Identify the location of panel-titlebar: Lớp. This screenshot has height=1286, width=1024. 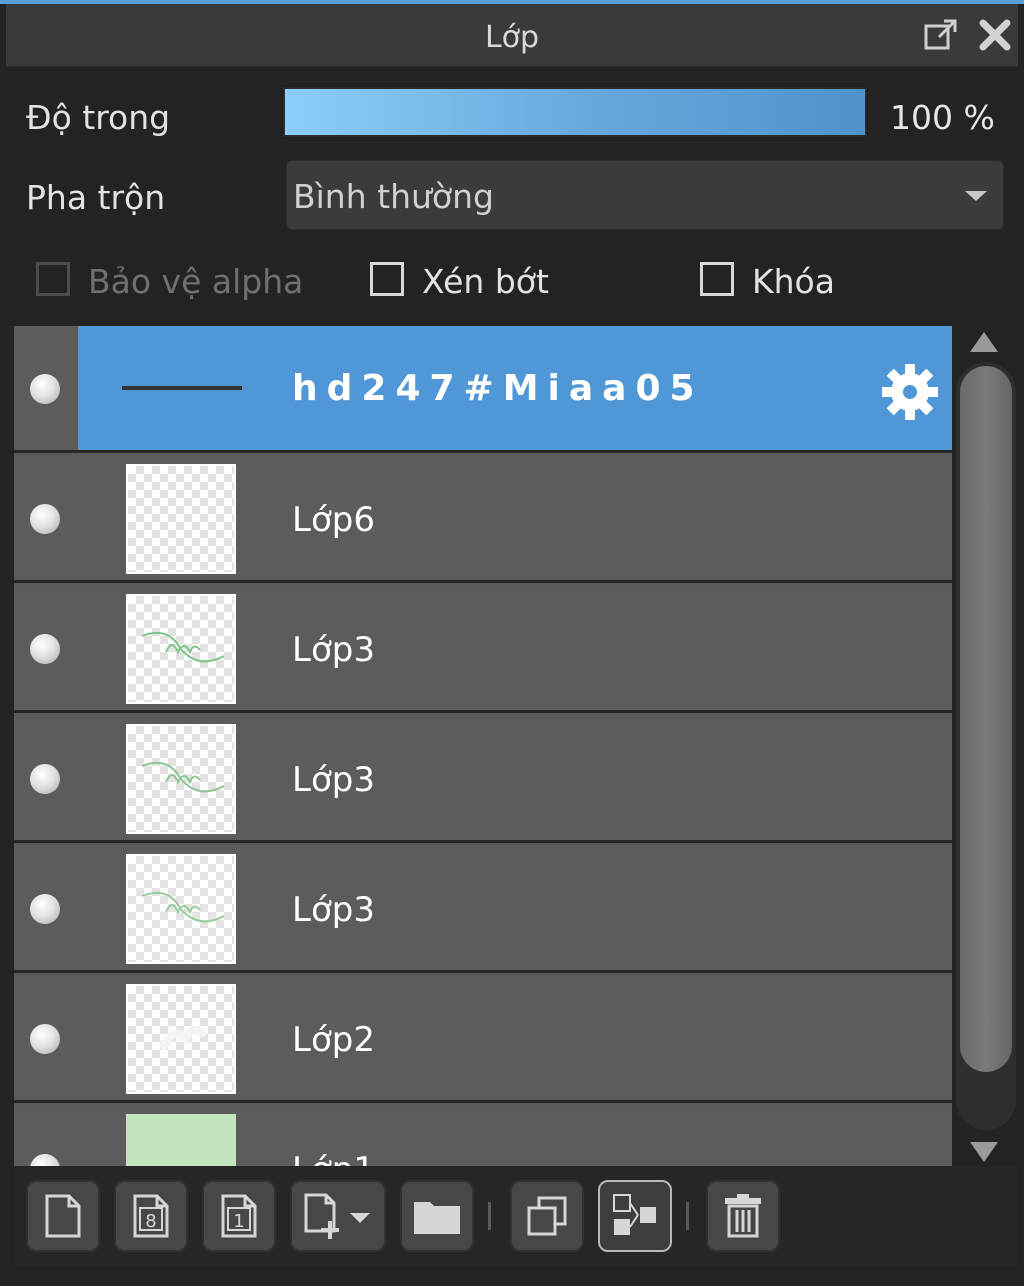
(512, 35).